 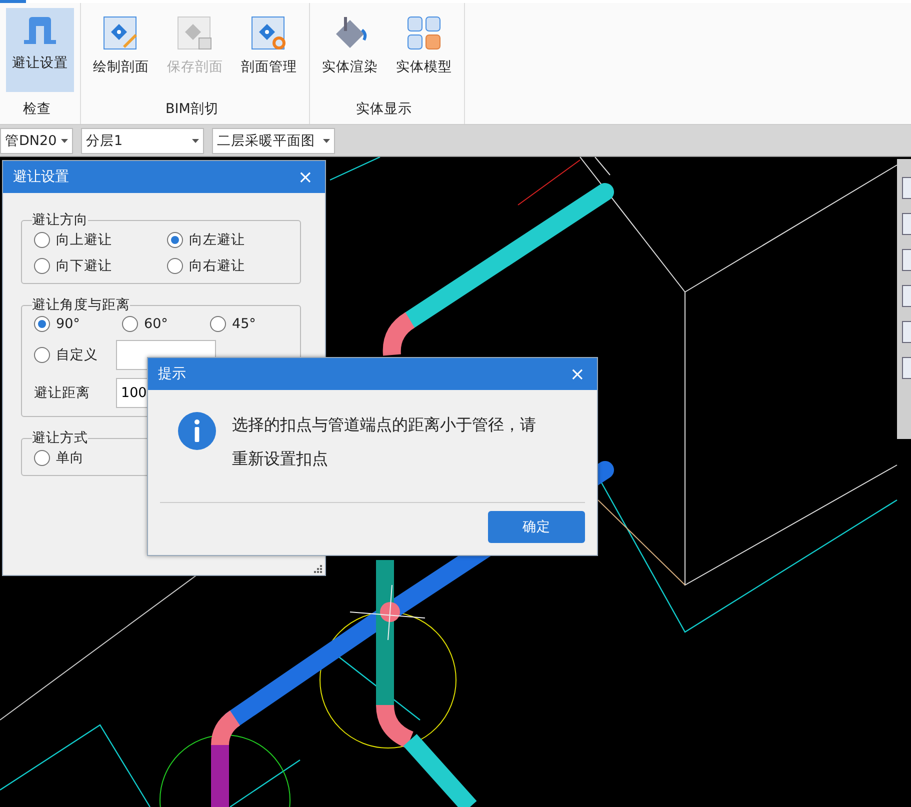 What do you see at coordinates (62, 393) in the screenshot?
I see `distance-label: 避让距离` at bounding box center [62, 393].